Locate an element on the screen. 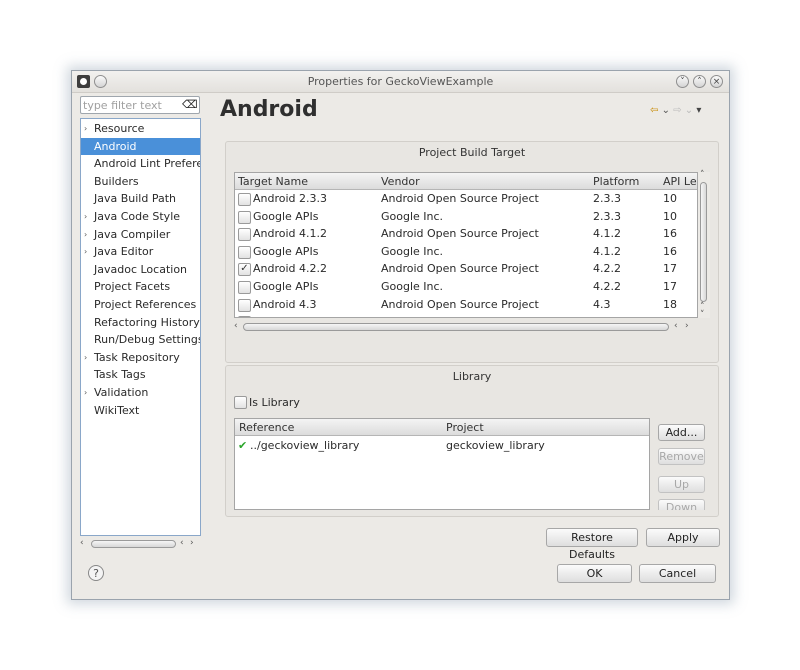  tree-item: Android Lint Preferences is located at coordinates (140, 163).